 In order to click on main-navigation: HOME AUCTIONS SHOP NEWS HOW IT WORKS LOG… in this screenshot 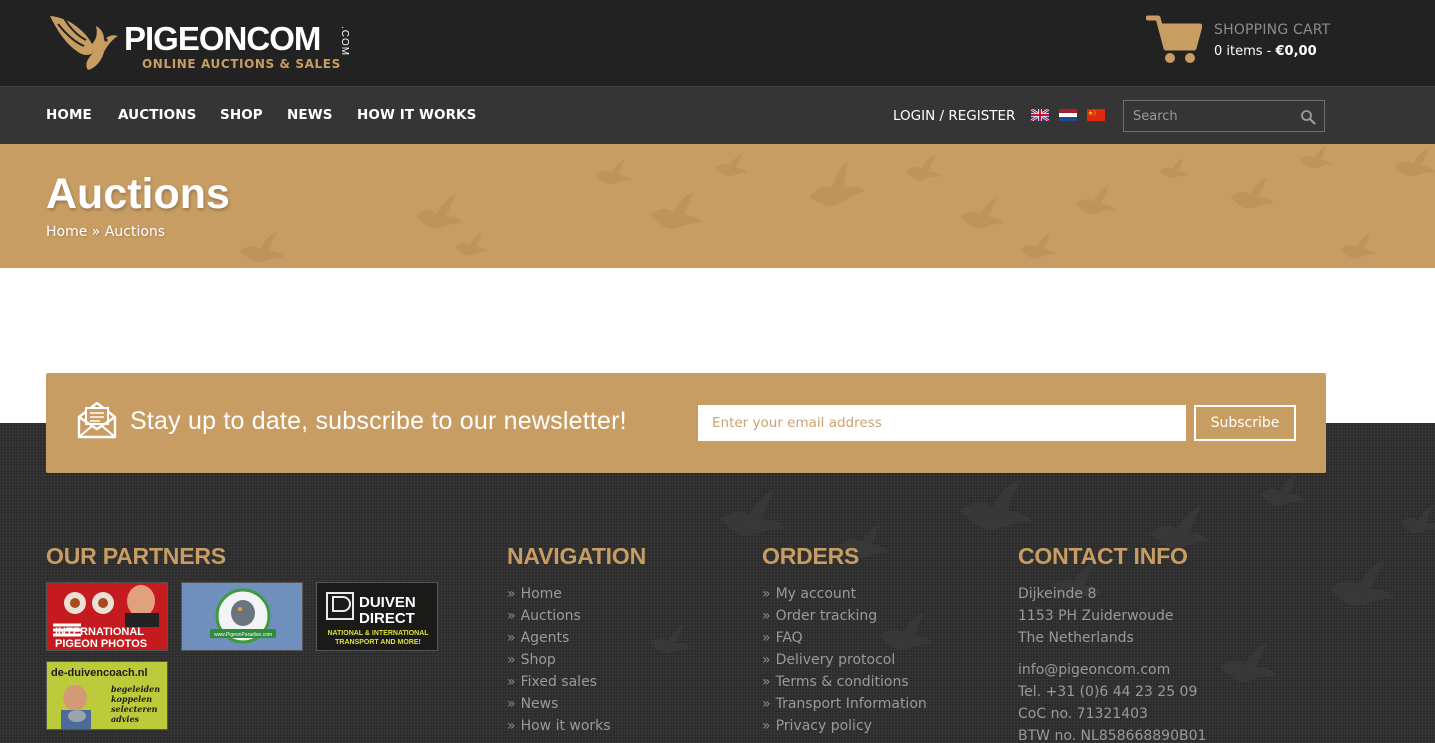, I will do `click(717, 115)`.